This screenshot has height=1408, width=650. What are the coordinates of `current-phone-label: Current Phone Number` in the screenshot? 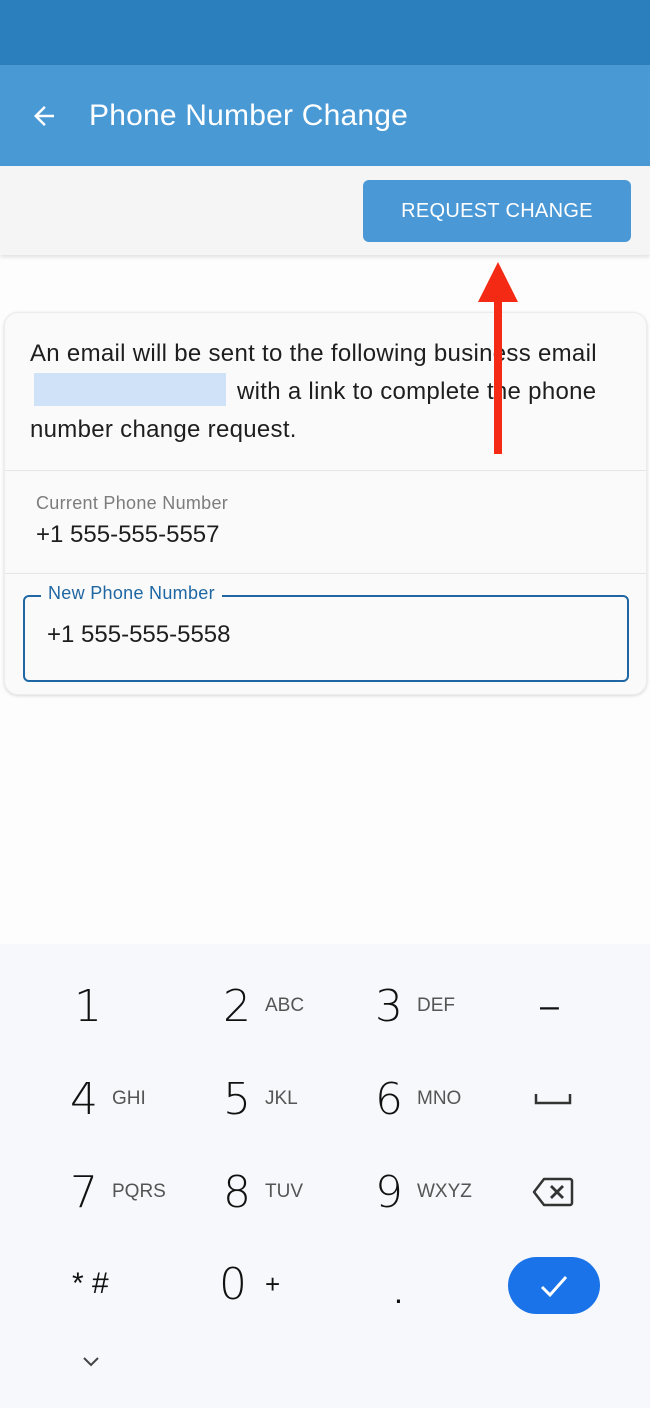 It's located at (132, 503).